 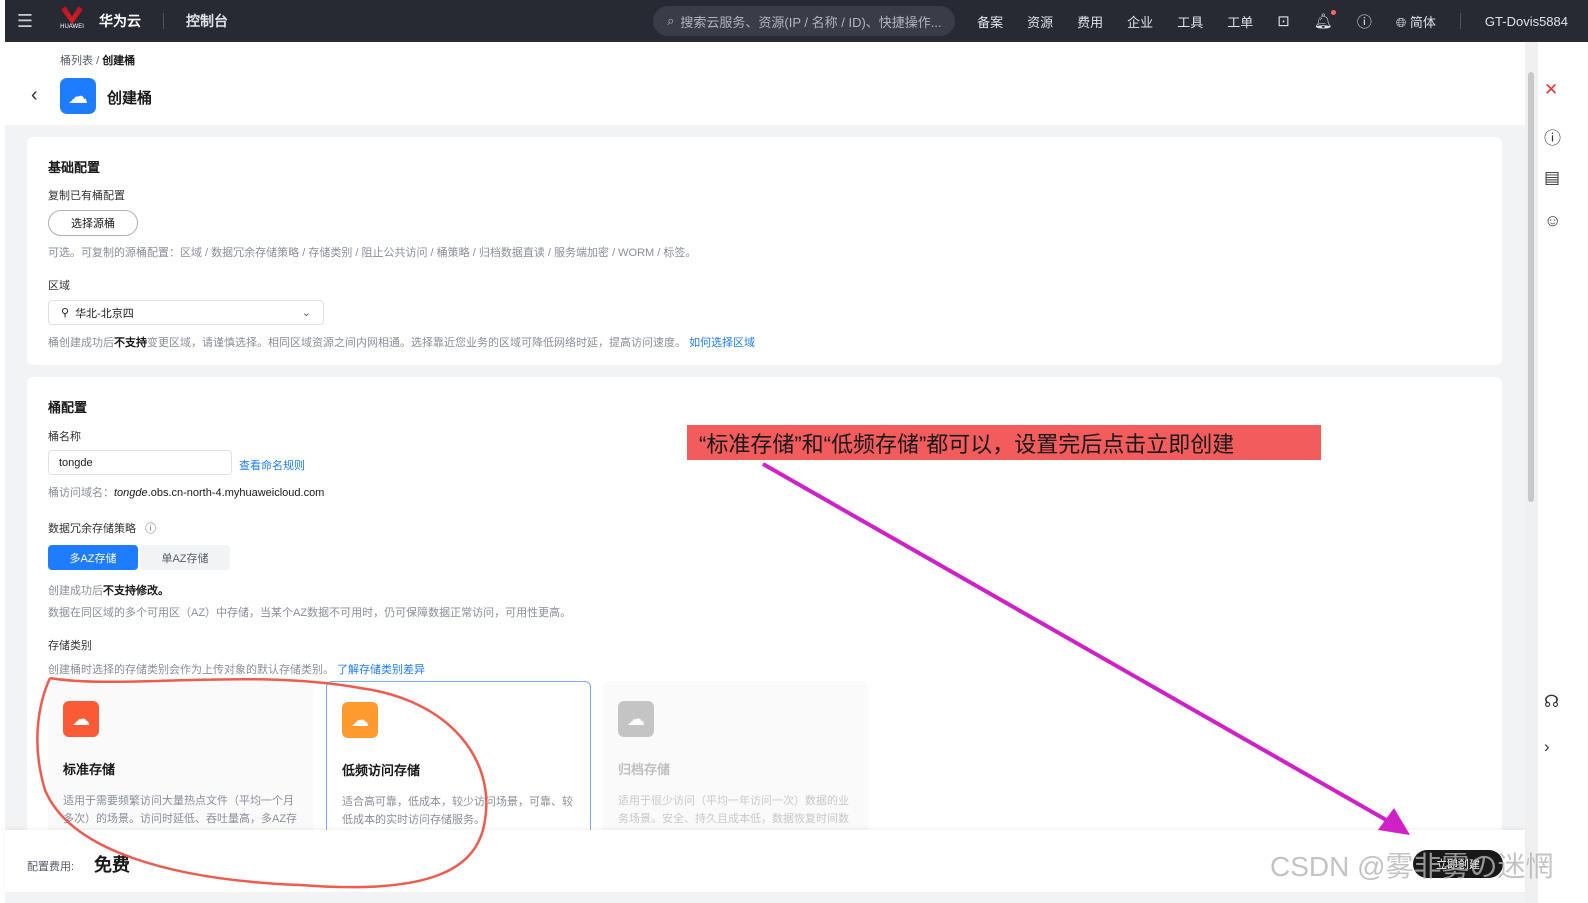 I want to click on location-pin-icon: ⚲, so click(x=65, y=313).